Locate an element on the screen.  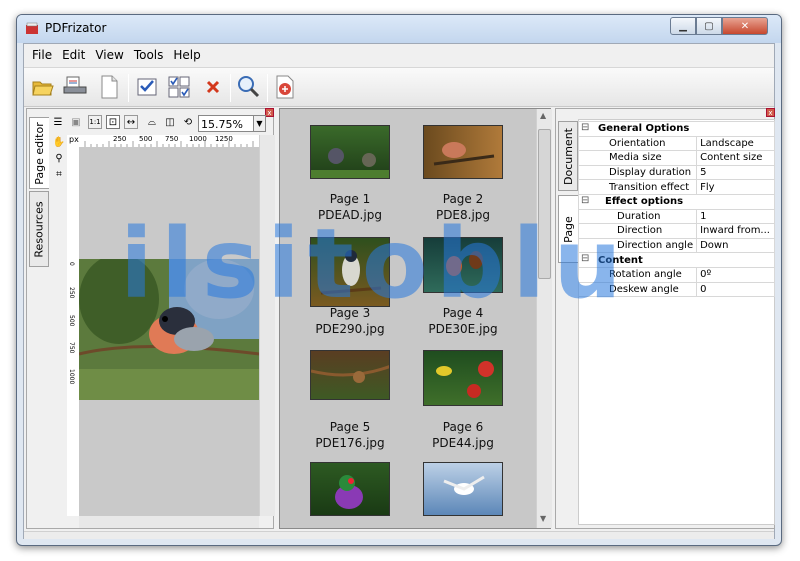
page-canvas is located at coordinates (169, 331).